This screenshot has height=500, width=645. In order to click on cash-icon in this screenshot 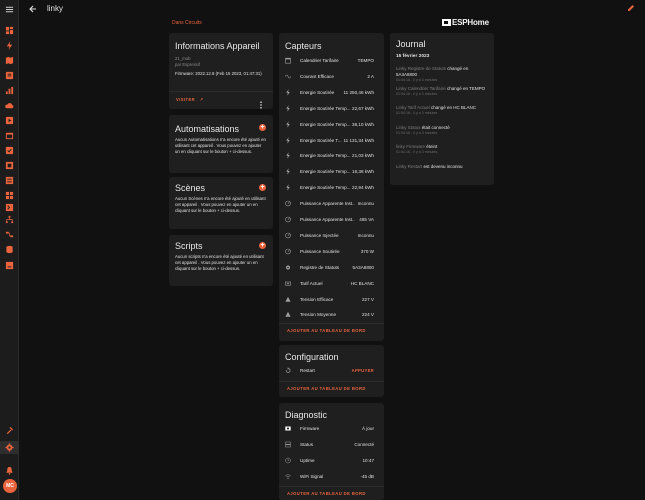, I will do `click(288, 283)`.